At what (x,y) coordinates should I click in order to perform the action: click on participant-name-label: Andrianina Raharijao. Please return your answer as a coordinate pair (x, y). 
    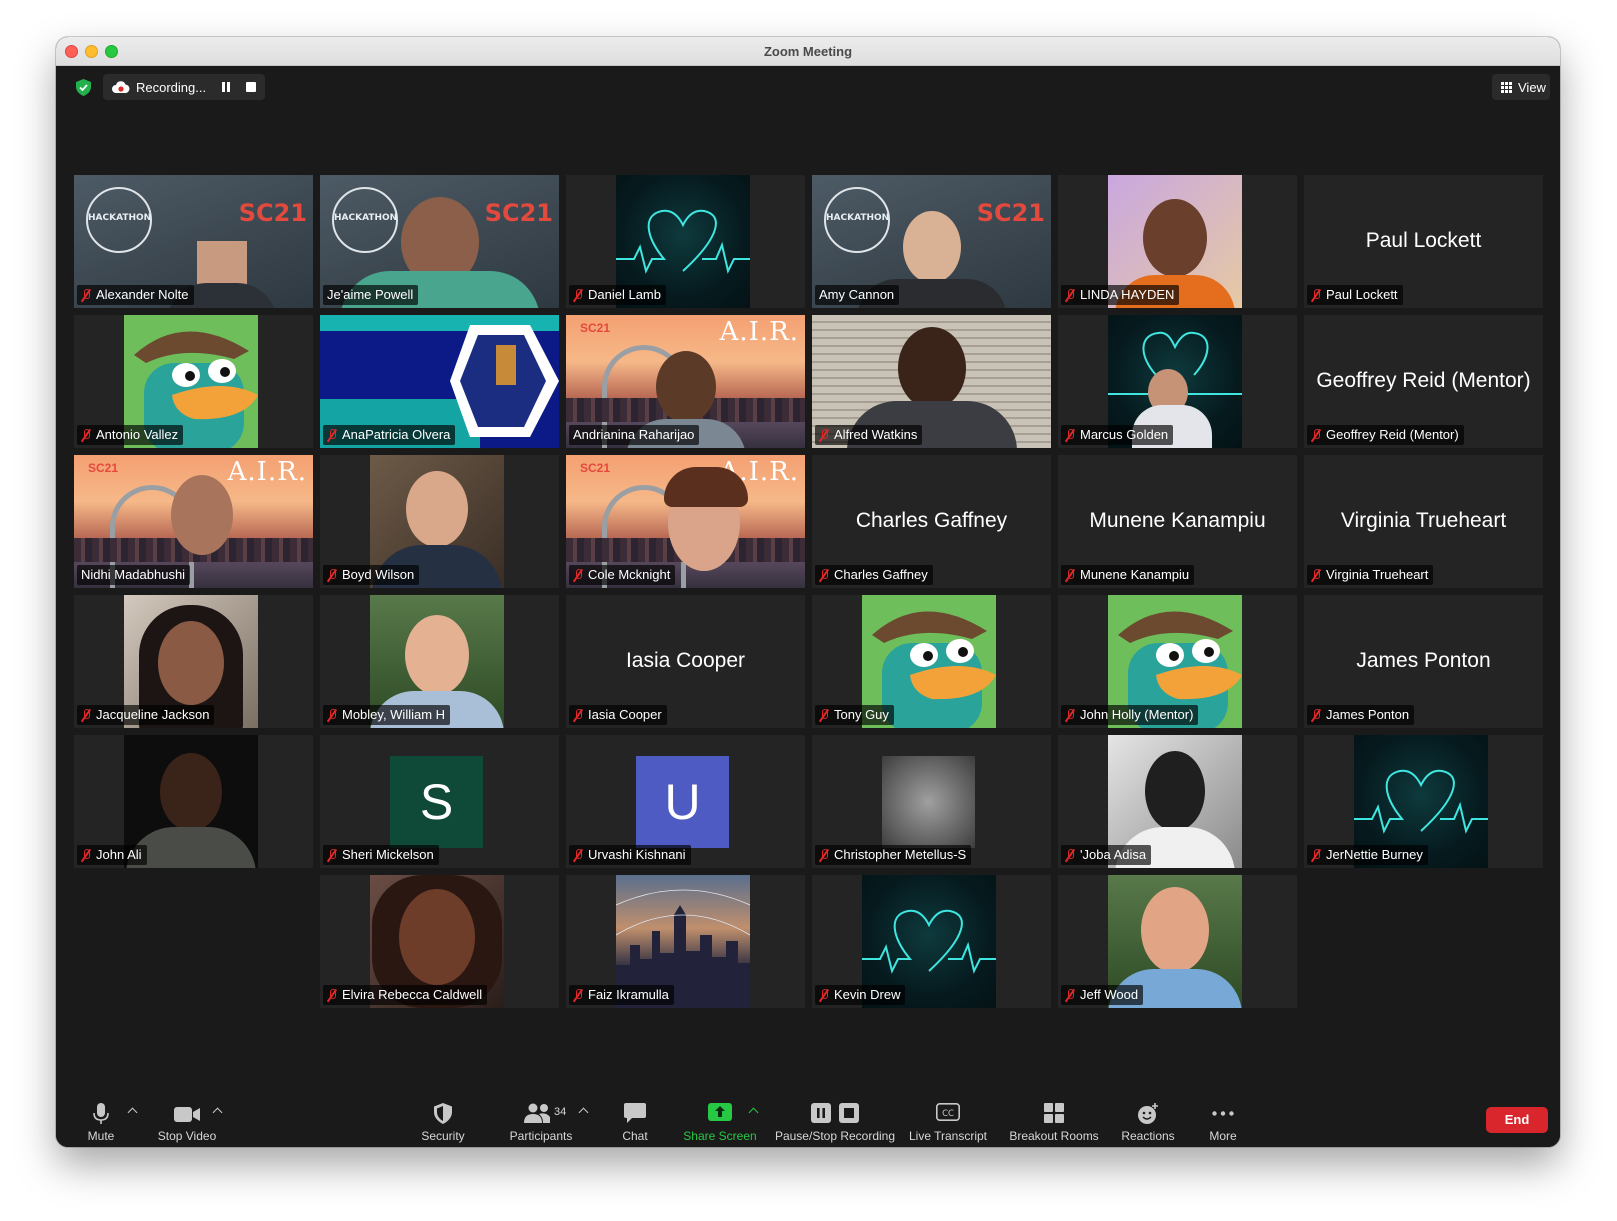
    Looking at the image, I should click on (634, 435).